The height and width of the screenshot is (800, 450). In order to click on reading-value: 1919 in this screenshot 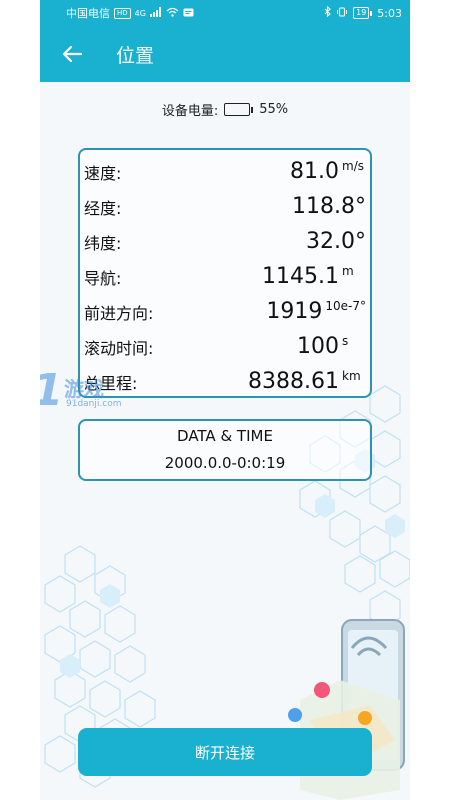, I will do `click(294, 311)`.